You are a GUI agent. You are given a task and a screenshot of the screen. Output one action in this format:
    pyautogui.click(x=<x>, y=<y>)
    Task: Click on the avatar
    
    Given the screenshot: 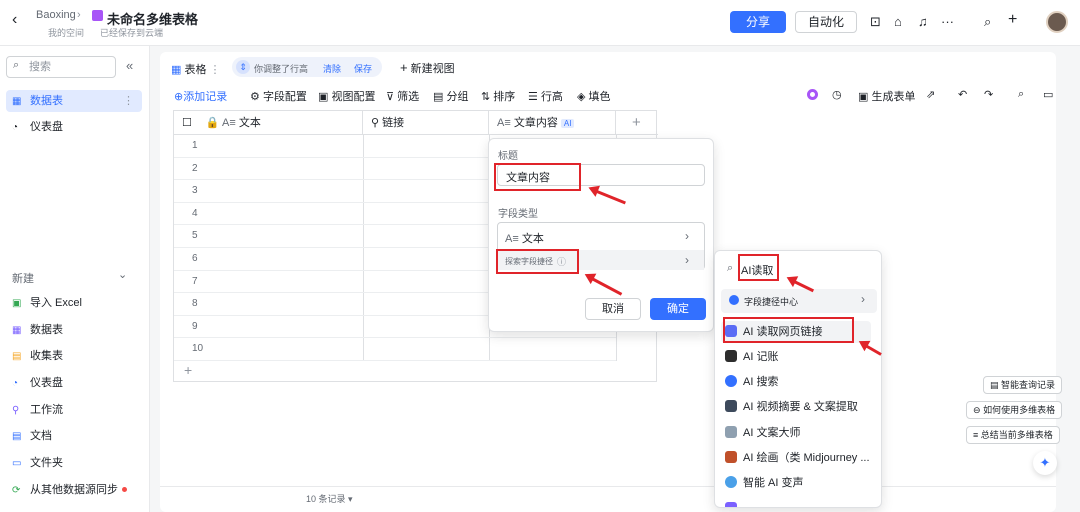 What is the action you would take?
    pyautogui.click(x=1057, y=22)
    